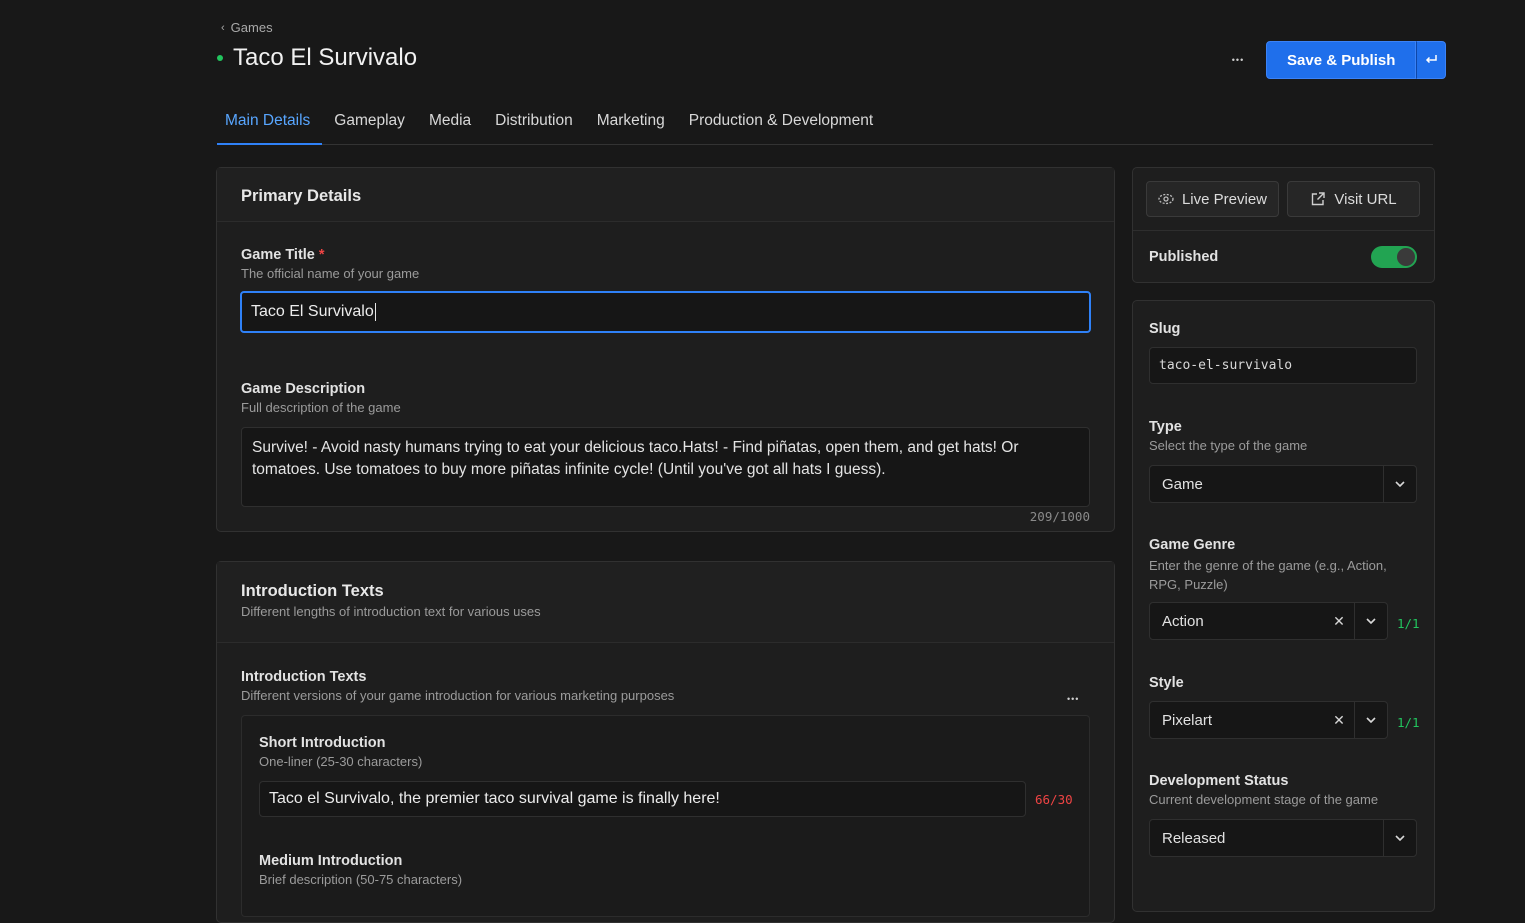 The image size is (1525, 923). What do you see at coordinates (1166, 199) in the screenshot?
I see `eye-icon` at bounding box center [1166, 199].